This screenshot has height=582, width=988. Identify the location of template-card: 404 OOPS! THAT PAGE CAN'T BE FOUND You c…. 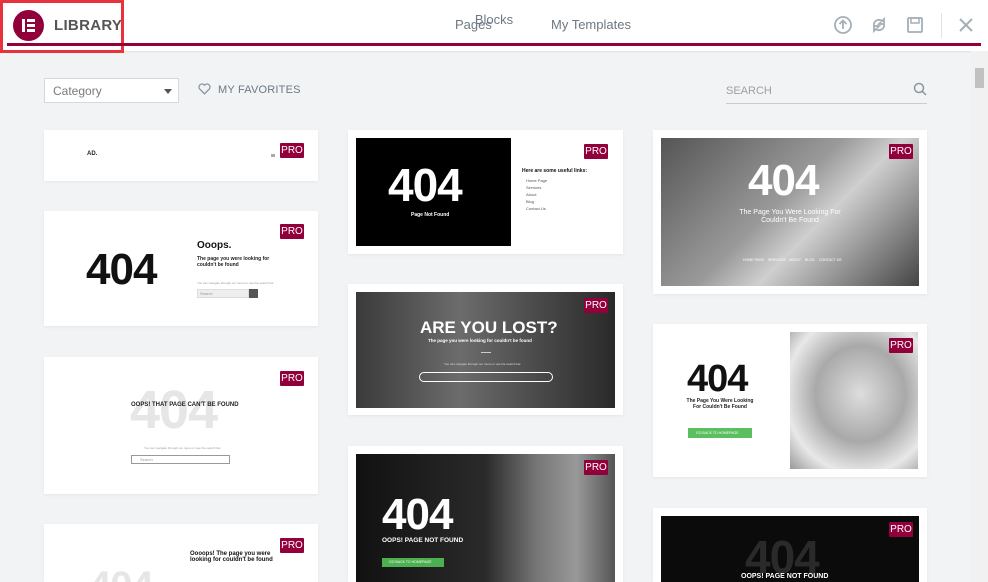
(181, 425).